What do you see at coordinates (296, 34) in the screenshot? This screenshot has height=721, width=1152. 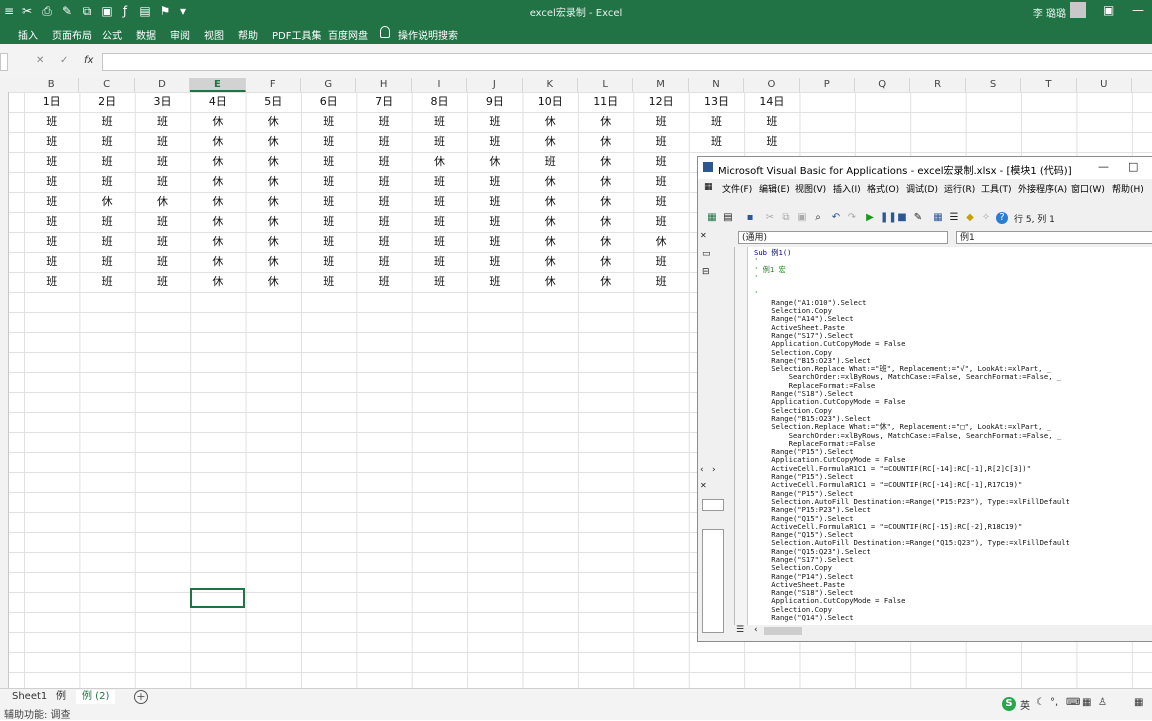 I see `tab-pdf-tools: PDF工具集` at bounding box center [296, 34].